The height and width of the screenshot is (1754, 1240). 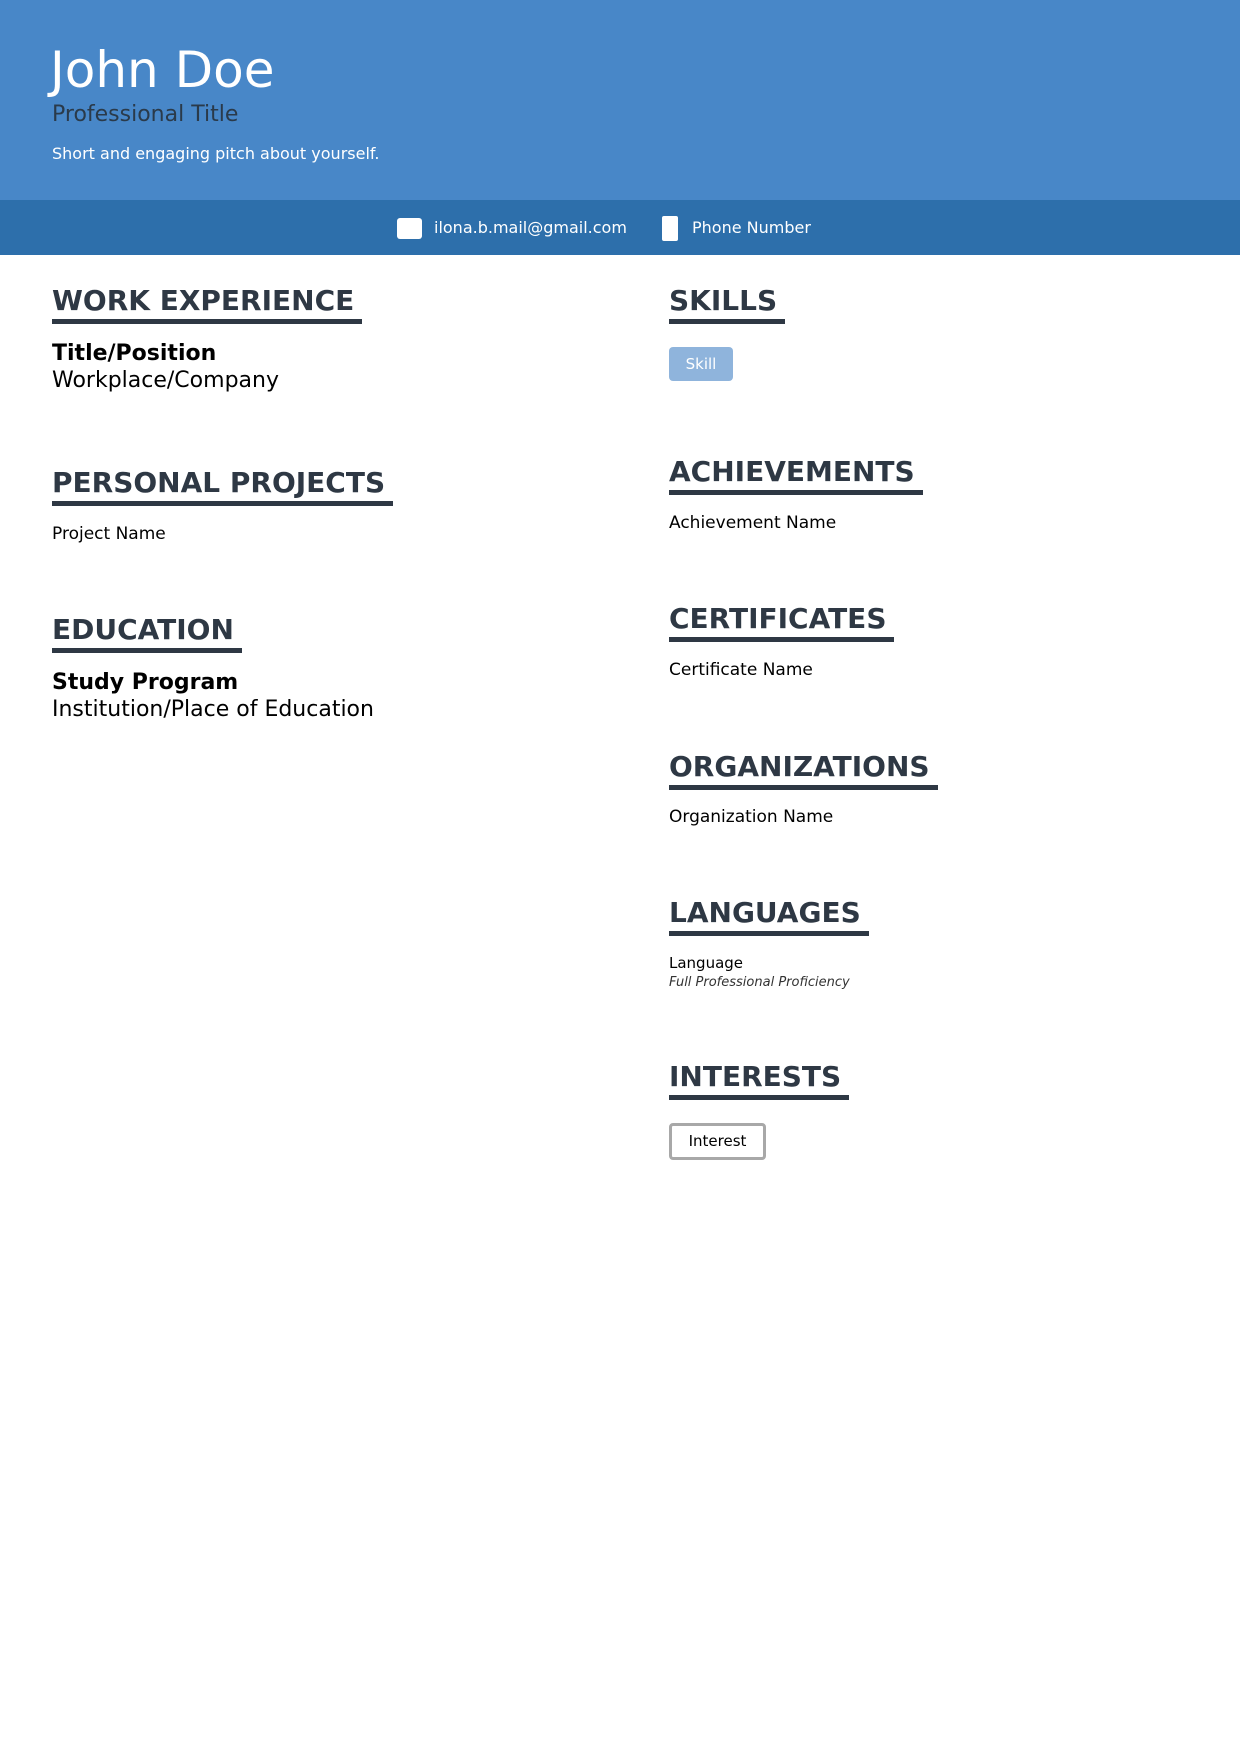 I want to click on skill-tag: Skill, so click(x=701, y=364).